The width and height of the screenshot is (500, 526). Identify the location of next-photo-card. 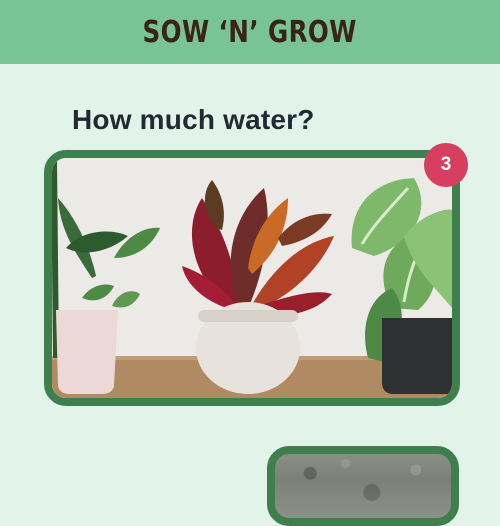
(363, 486).